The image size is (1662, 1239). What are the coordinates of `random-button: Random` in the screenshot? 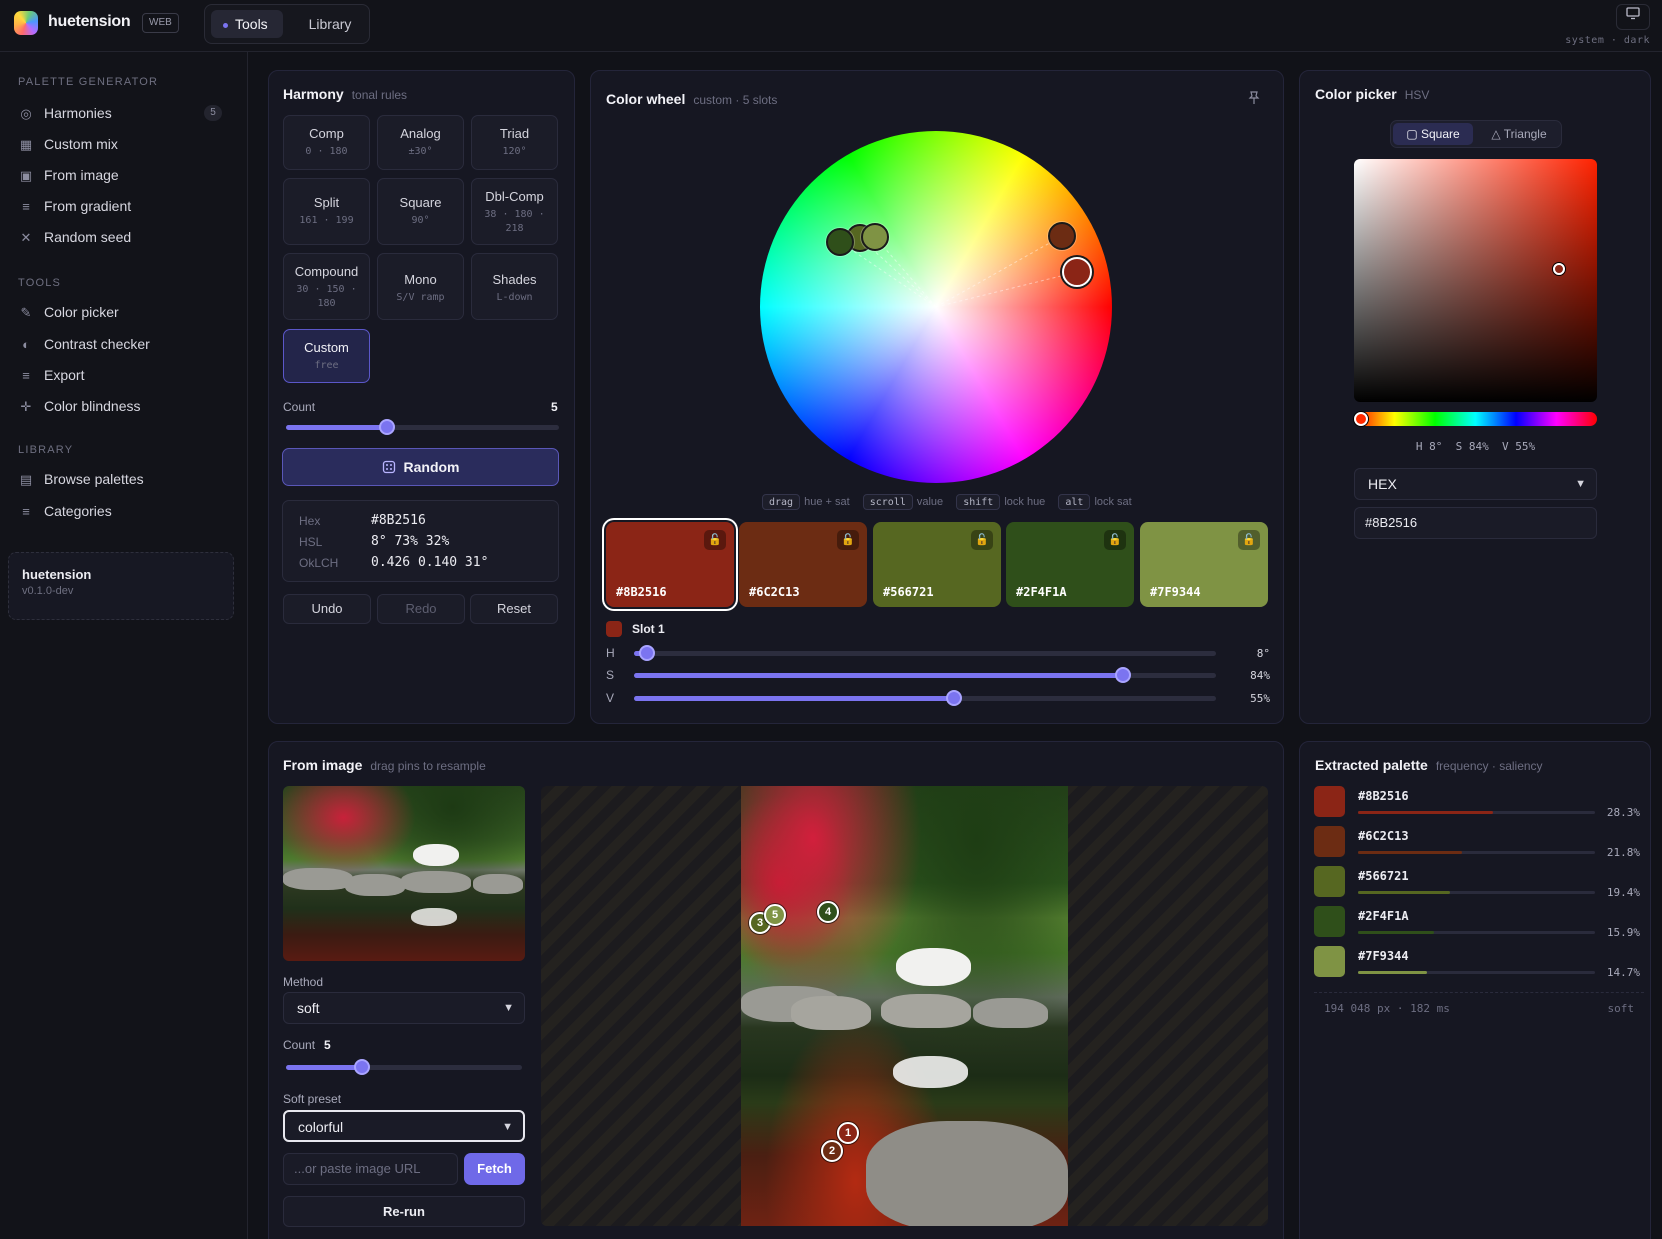 It's located at (420, 467).